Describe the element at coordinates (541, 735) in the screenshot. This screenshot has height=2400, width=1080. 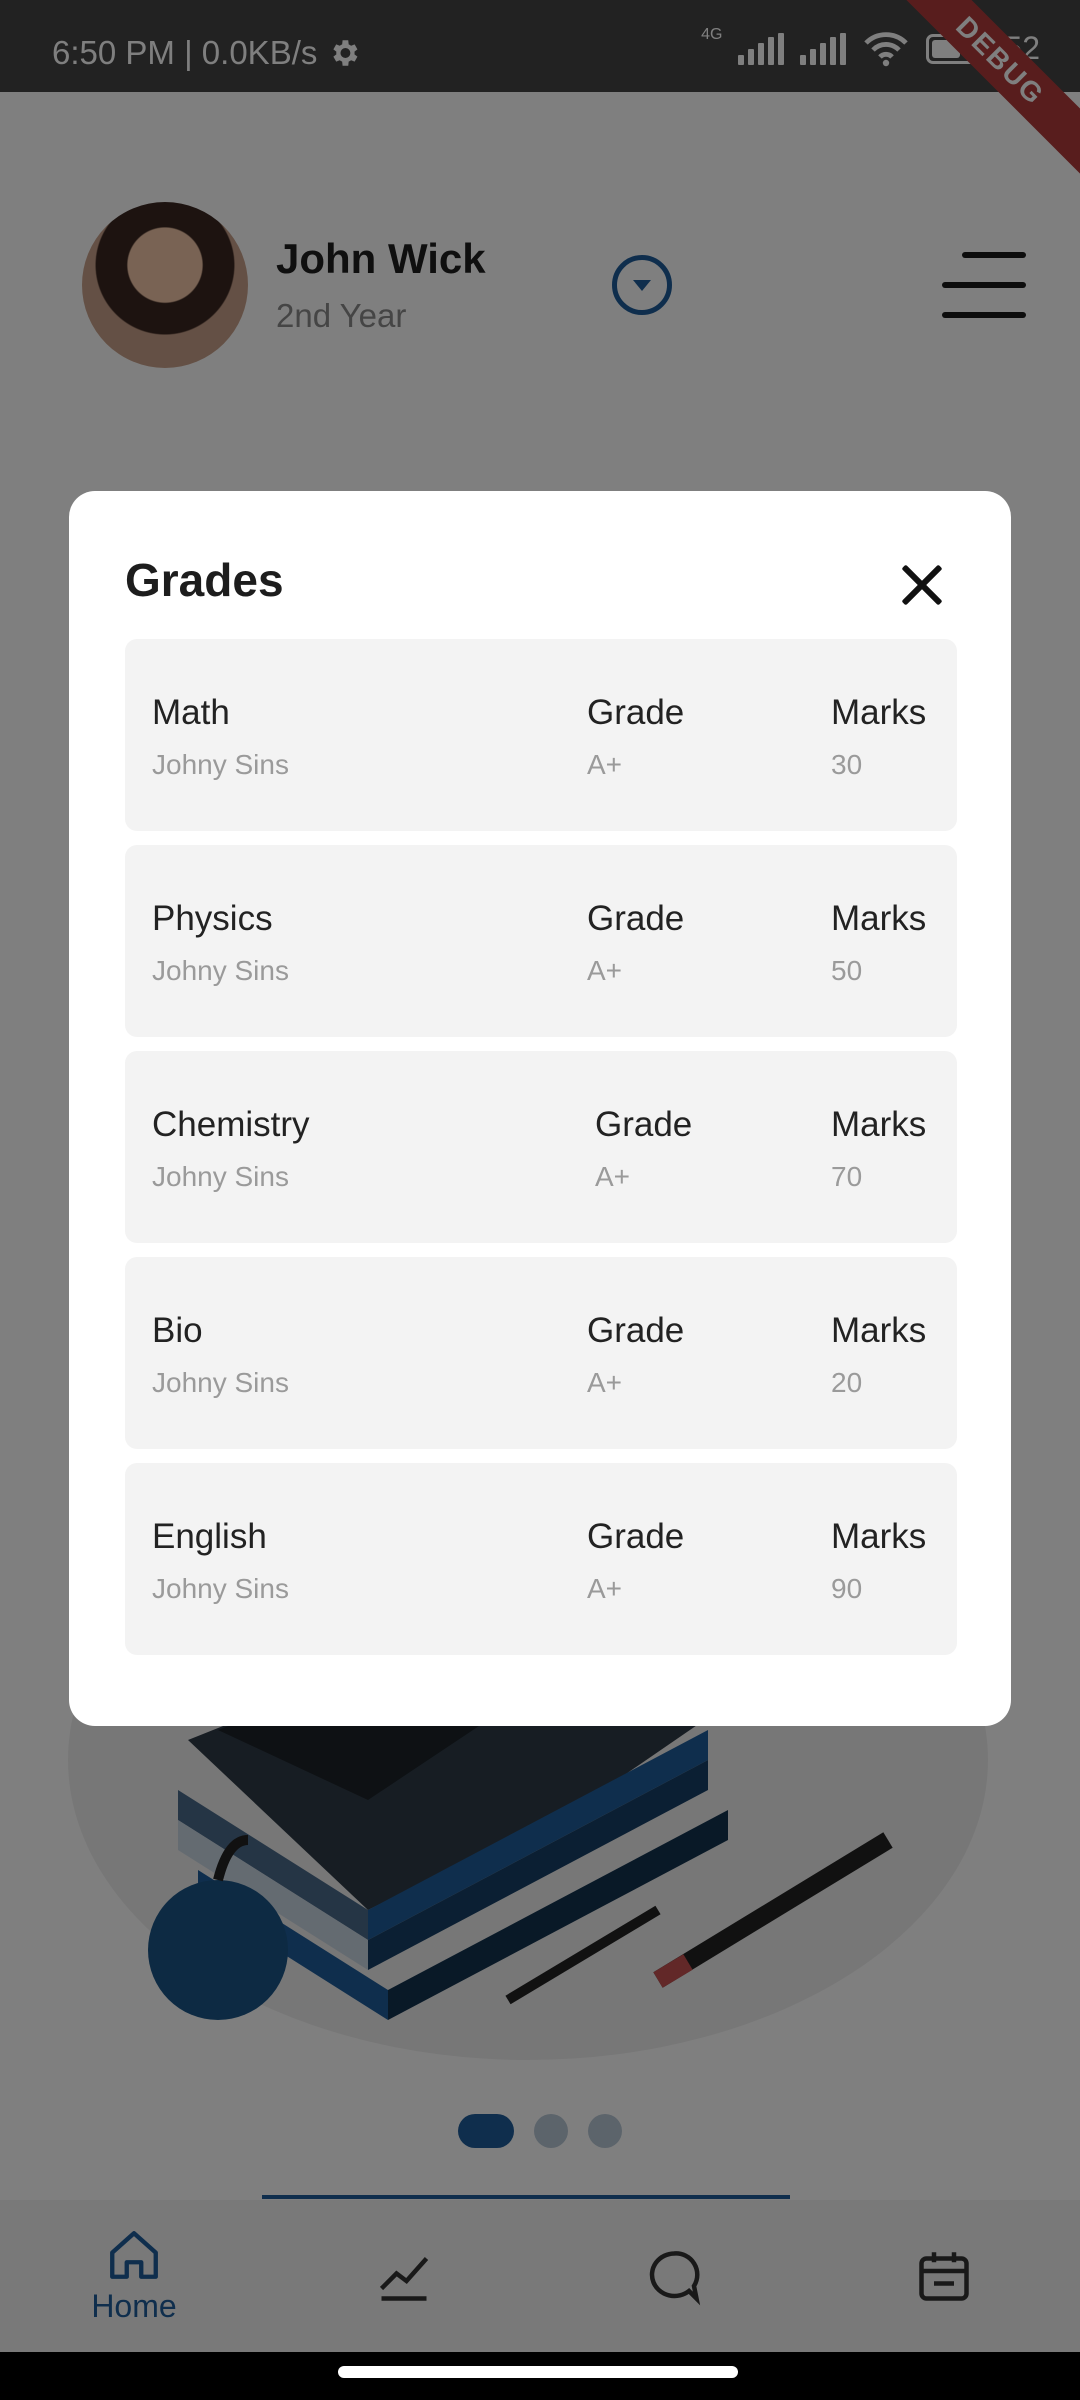
I see `grade-card-math: Math Johny Sins Grade A+ Marks 30` at that location.